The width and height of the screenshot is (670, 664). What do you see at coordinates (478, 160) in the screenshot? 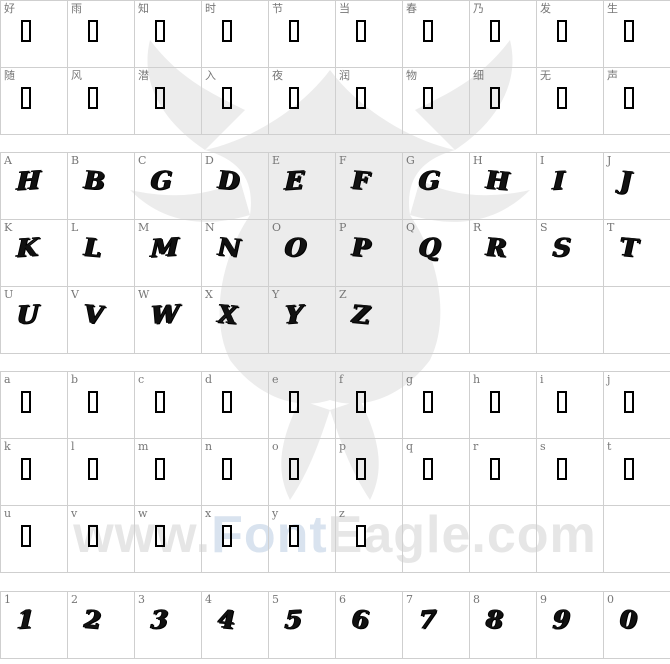
I see `cell-label: H` at bounding box center [478, 160].